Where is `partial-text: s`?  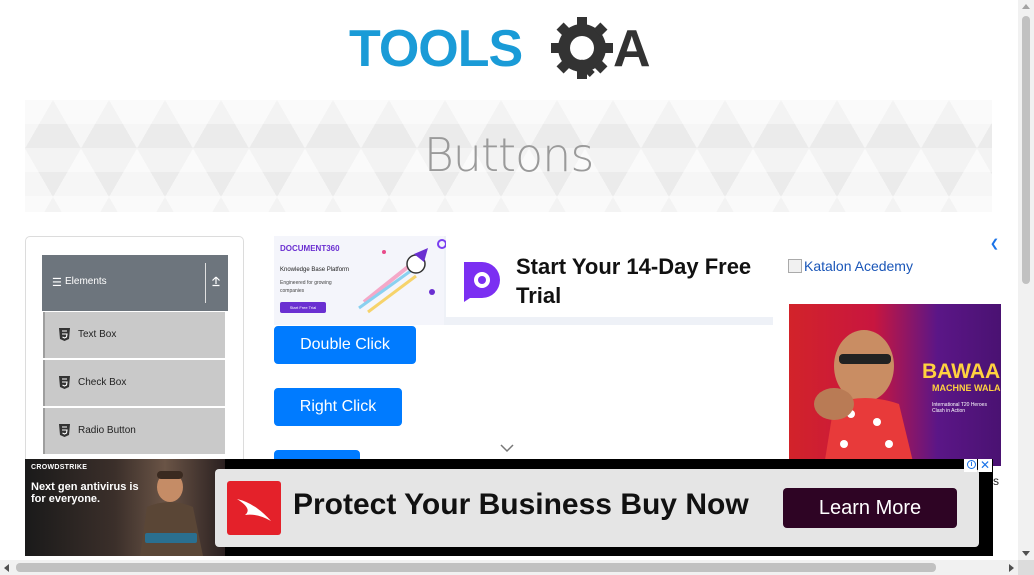 partial-text: s is located at coordinates (996, 481).